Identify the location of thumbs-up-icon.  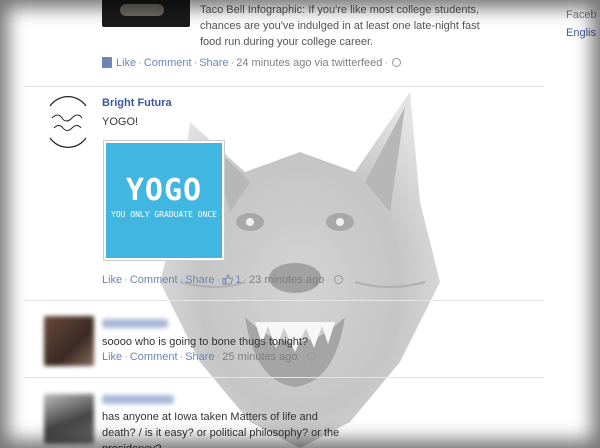
(228, 279).